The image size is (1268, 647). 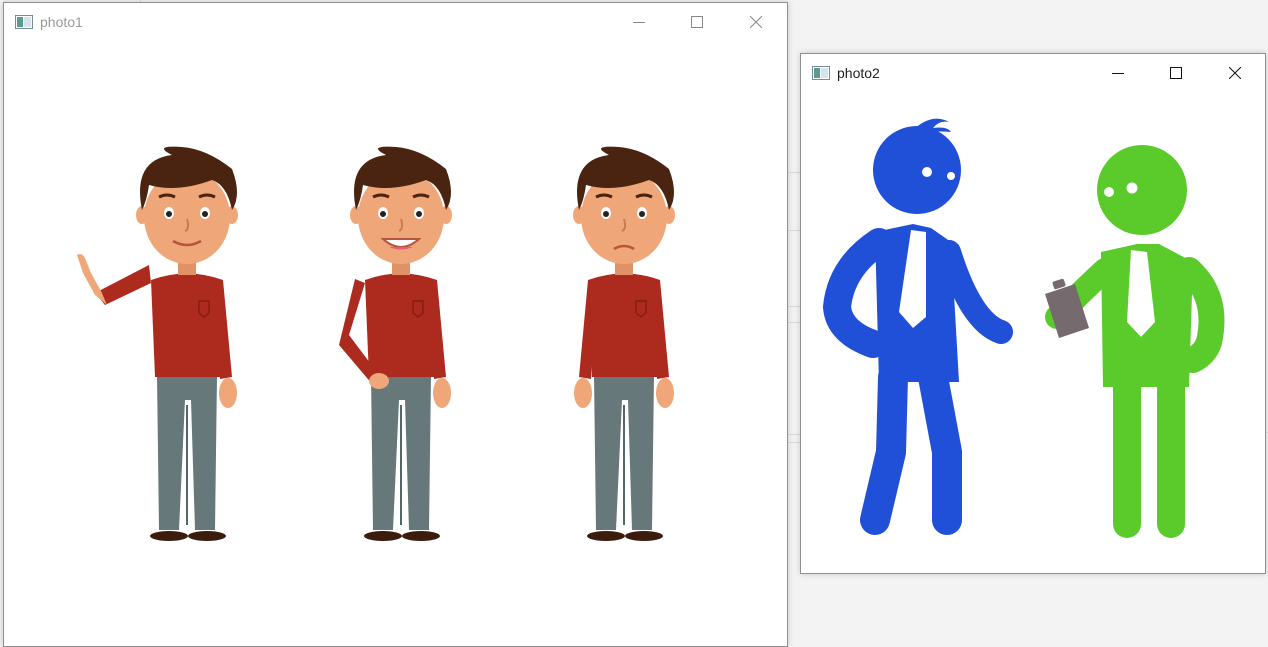 I want to click on title-bar: photo2, so click(x=1033, y=73).